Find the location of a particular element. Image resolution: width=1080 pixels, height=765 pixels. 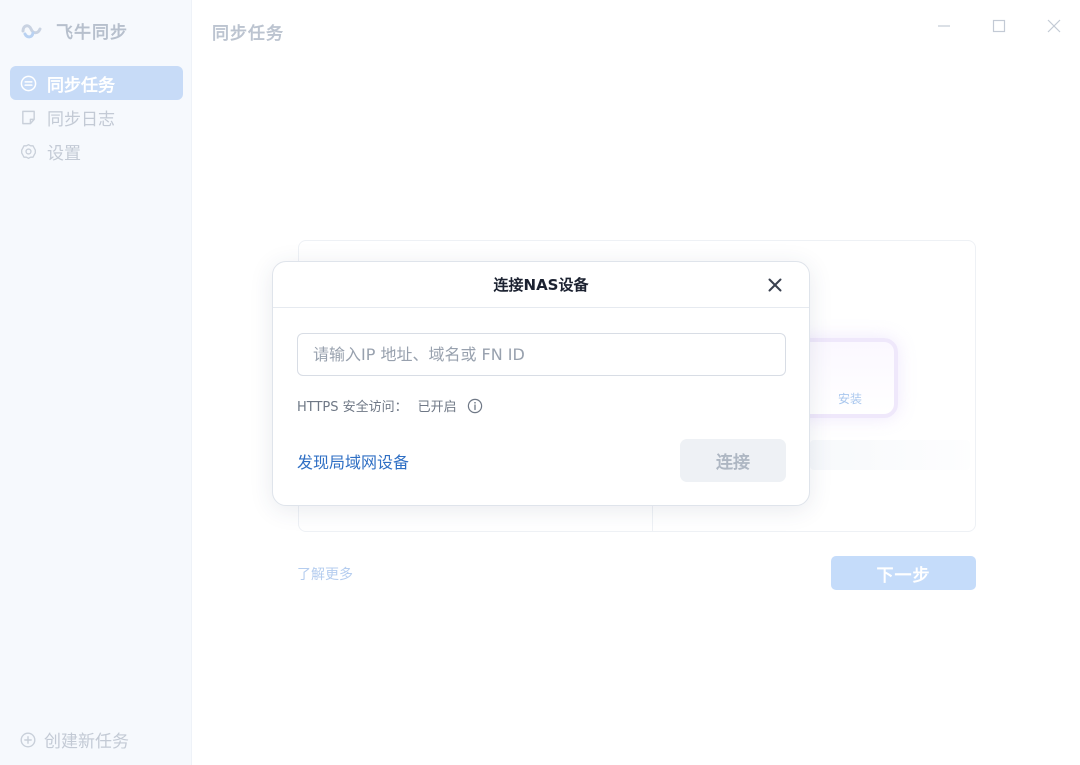

window-close-button is located at coordinates (1054, 26).